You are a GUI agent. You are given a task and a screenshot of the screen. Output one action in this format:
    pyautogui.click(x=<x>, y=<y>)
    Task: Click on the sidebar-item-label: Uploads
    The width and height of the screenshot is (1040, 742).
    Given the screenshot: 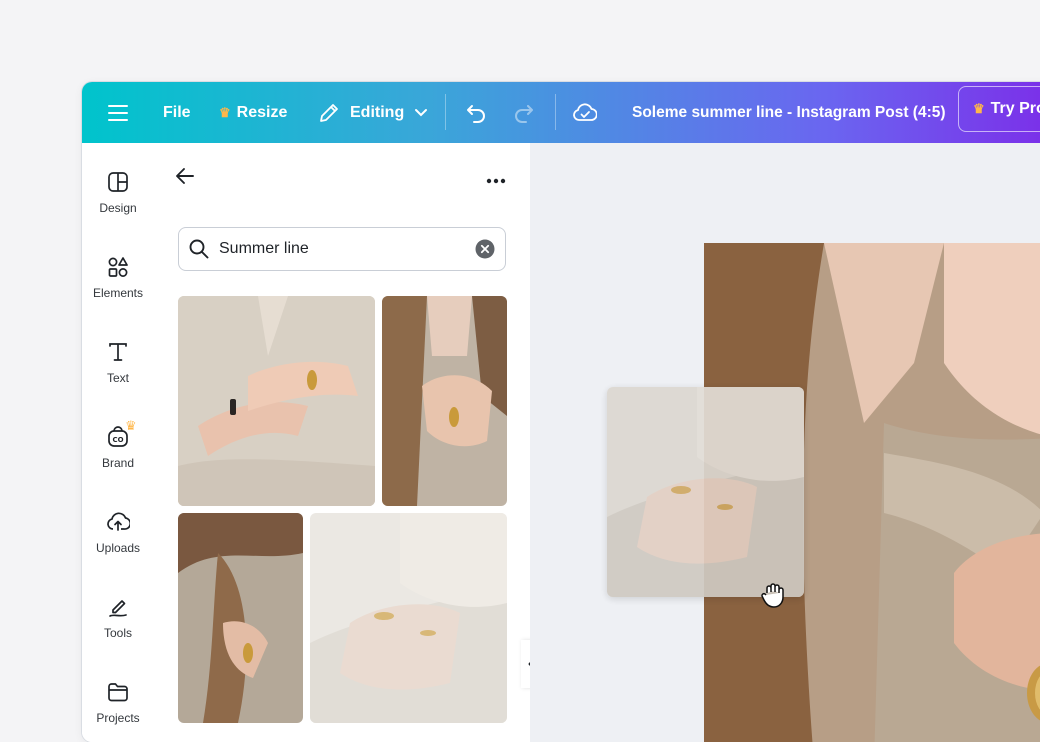 What is the action you would take?
    pyautogui.click(x=118, y=548)
    